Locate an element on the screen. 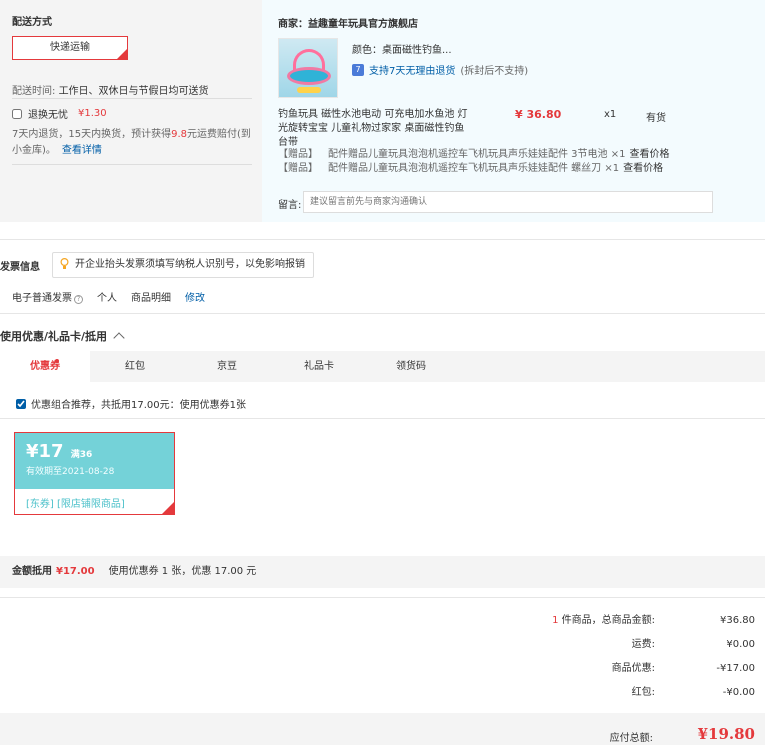 This screenshot has width=765, height=745. goods-label-text: 件商品，总商品金额: is located at coordinates (606, 620).